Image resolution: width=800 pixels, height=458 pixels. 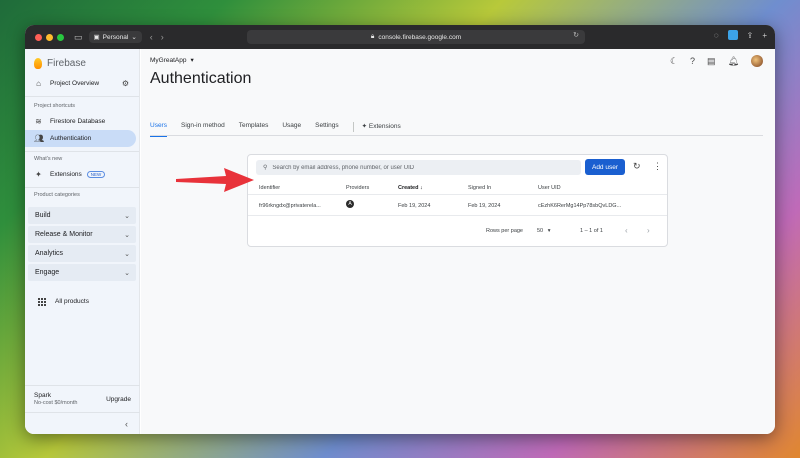 What do you see at coordinates (504, 231) in the screenshot?
I see `rows-per-page-label: Rows per page` at bounding box center [504, 231].